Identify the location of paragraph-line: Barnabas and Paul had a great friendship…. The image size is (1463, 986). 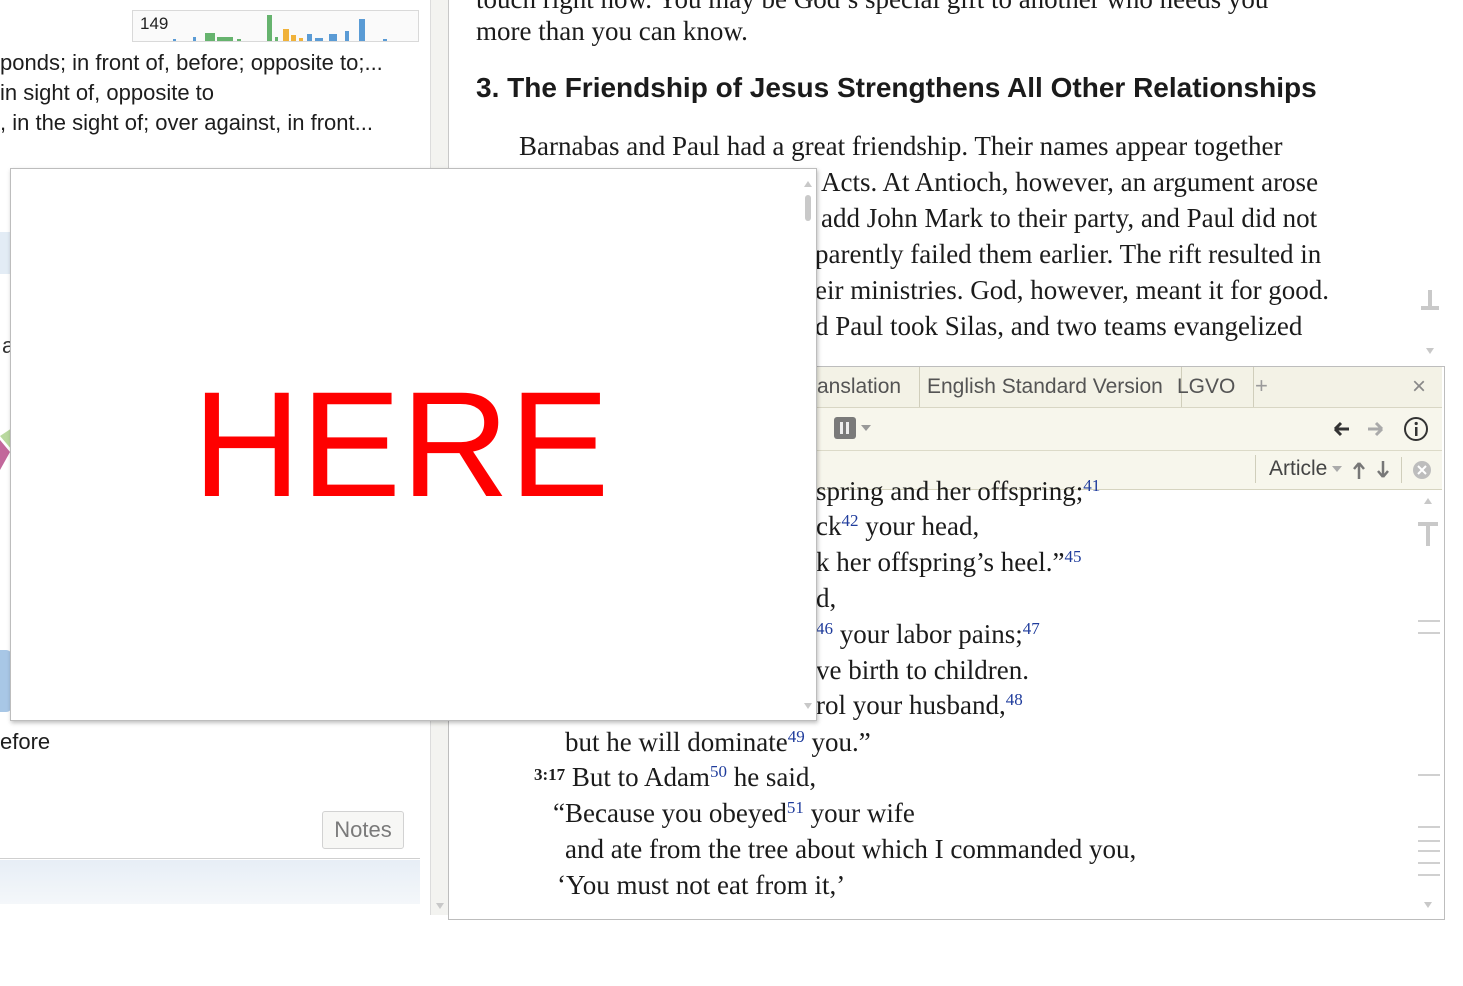
(901, 146).